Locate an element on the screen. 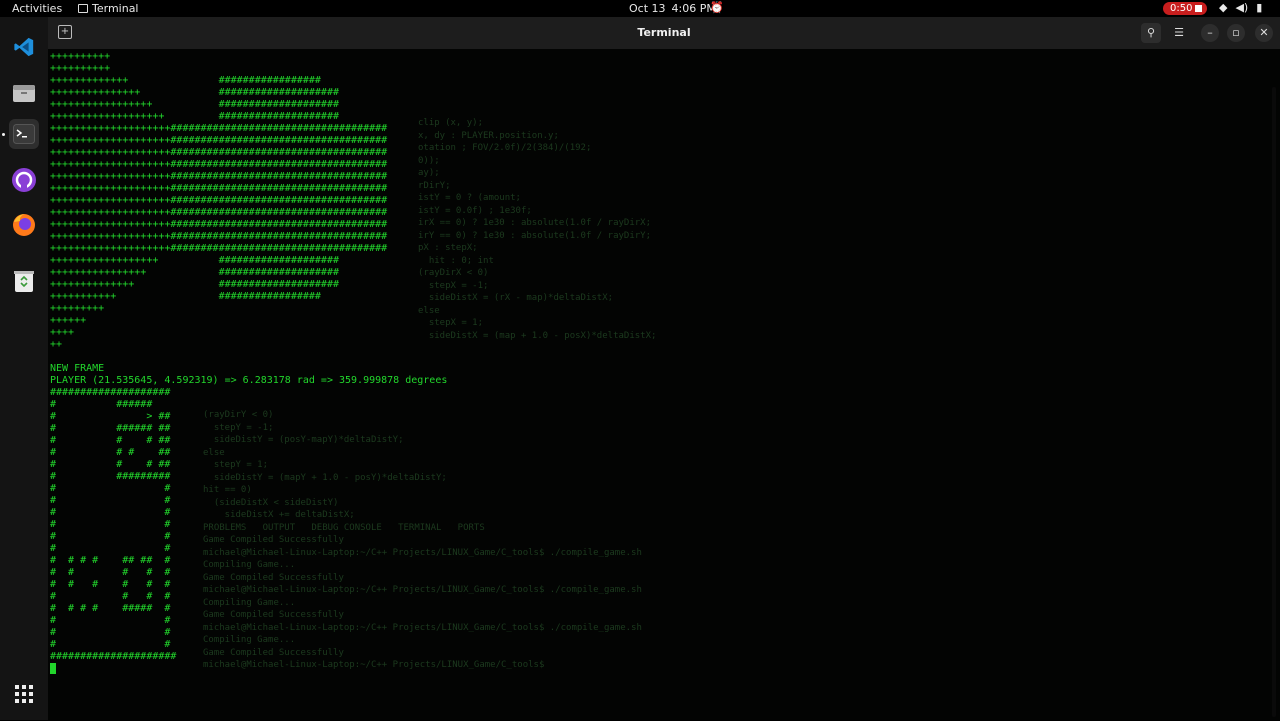 Image resolution: width=1280 pixels, height=721 pixels. dock-item-app-grid is located at coordinates (24, 694).